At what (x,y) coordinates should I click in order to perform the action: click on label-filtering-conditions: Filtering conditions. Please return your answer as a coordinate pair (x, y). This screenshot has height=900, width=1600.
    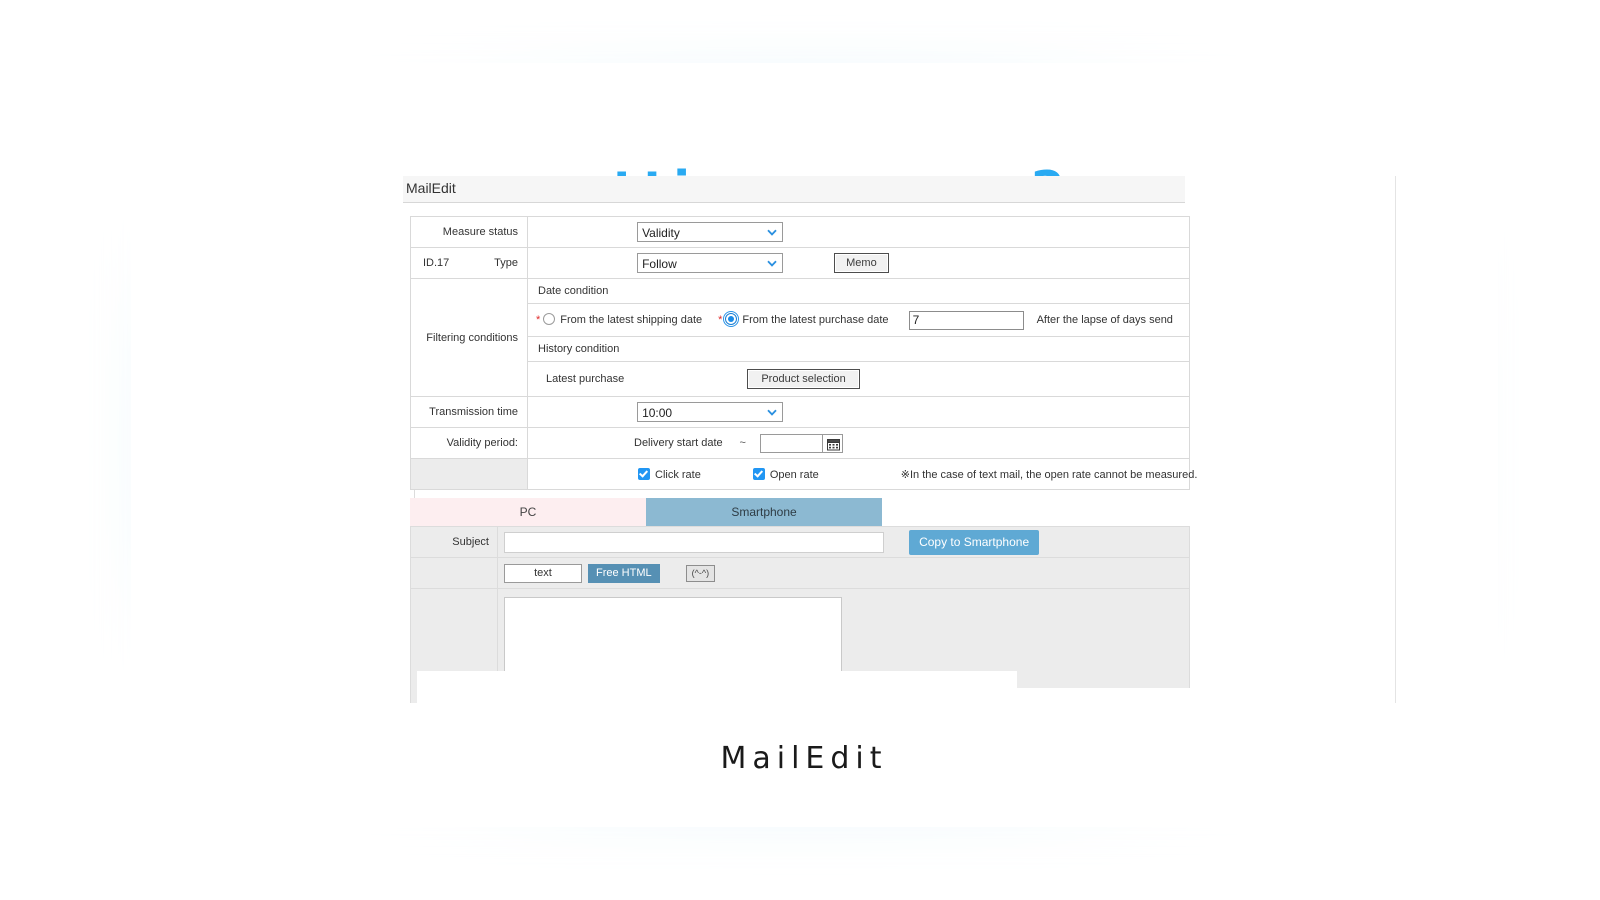
    Looking at the image, I should click on (469, 337).